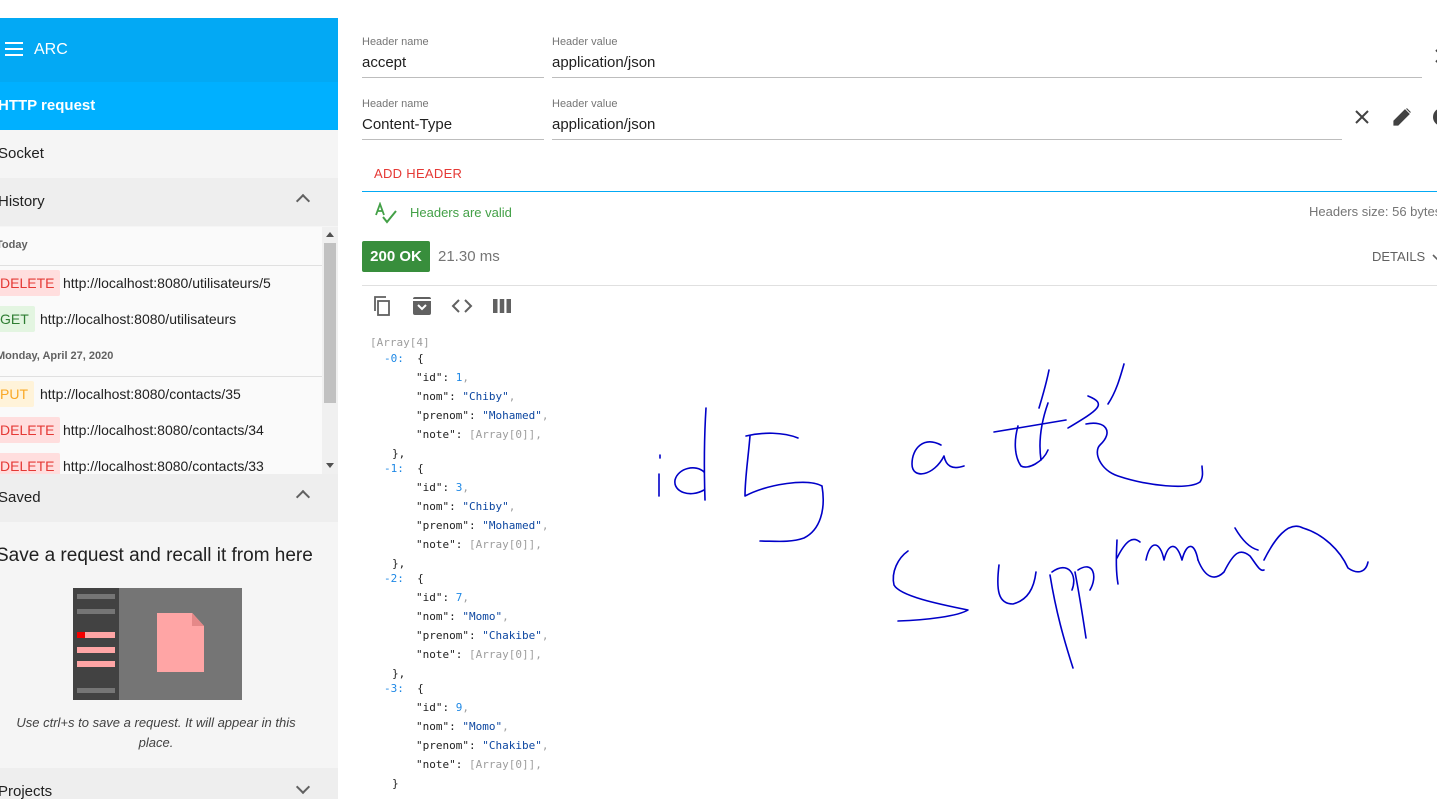 The width and height of the screenshot is (1437, 799). Describe the element at coordinates (469, 256) in the screenshot. I see `response-time: 21.30 ms` at that location.